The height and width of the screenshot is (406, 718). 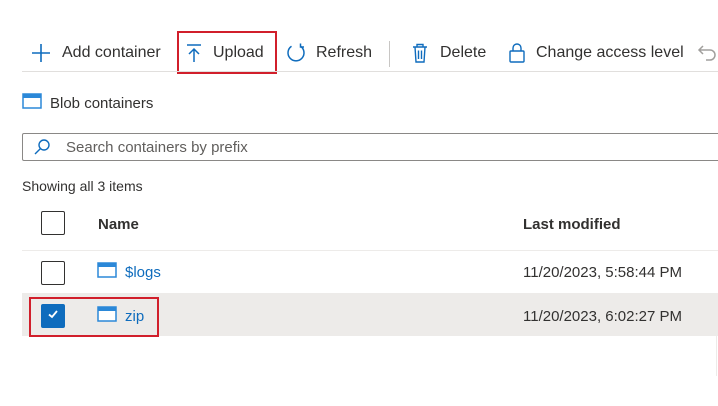 I want to click on item-count: Showing all 3 items, so click(x=82, y=186).